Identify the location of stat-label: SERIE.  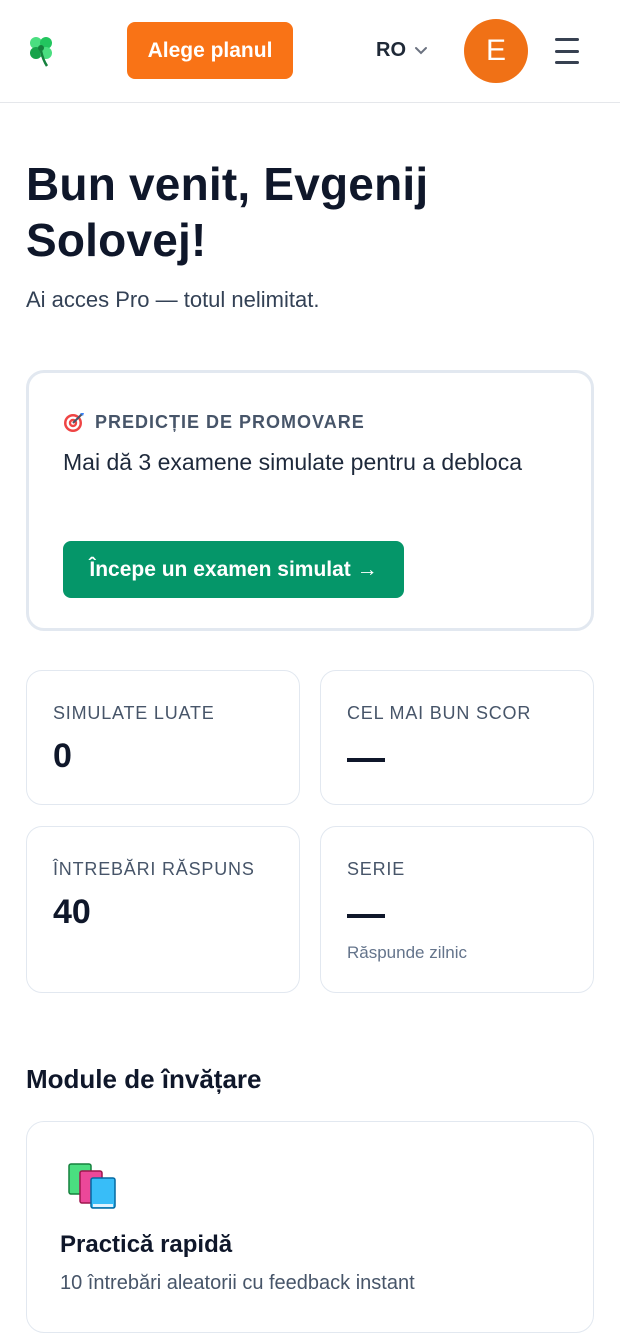
(376, 869).